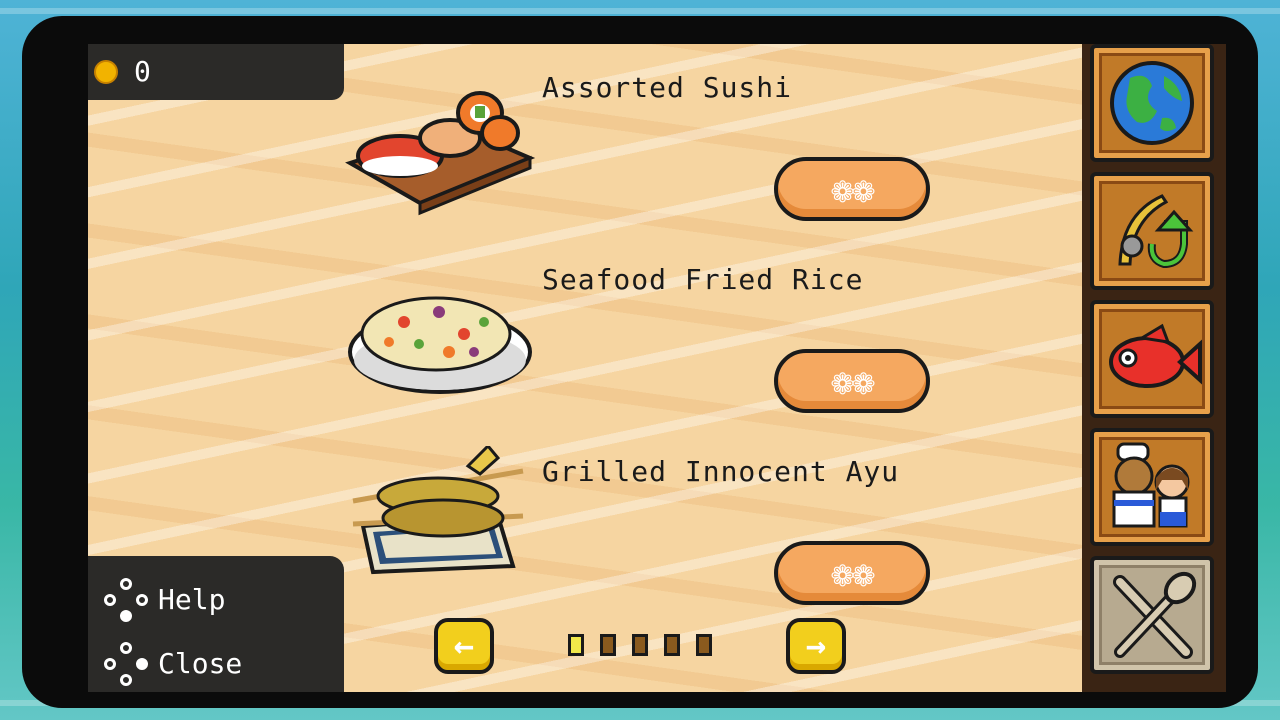  I want to click on rod-upgrade-button, so click(1152, 231).